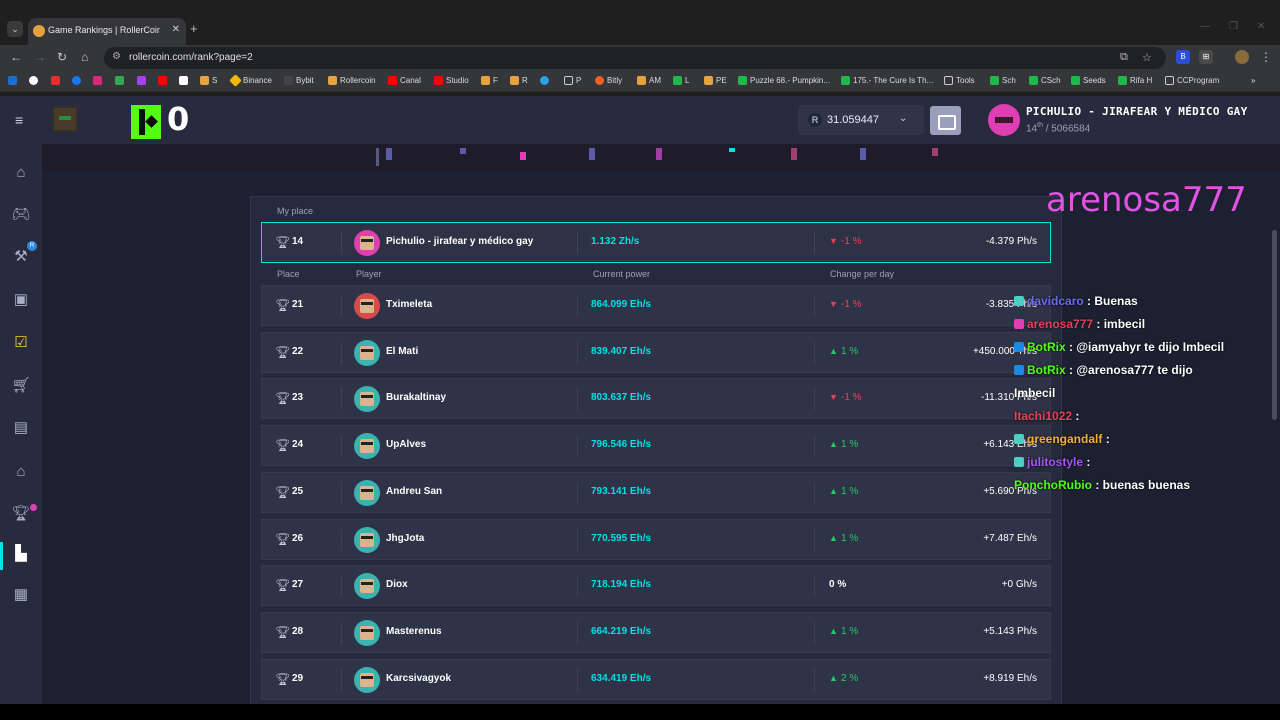  Describe the element at coordinates (656, 352) in the screenshot. I see `table-row: 🏆︎ 22 El Mati 839.407 Eh/s ▲ 1 % +450.000 Th/s` at that location.